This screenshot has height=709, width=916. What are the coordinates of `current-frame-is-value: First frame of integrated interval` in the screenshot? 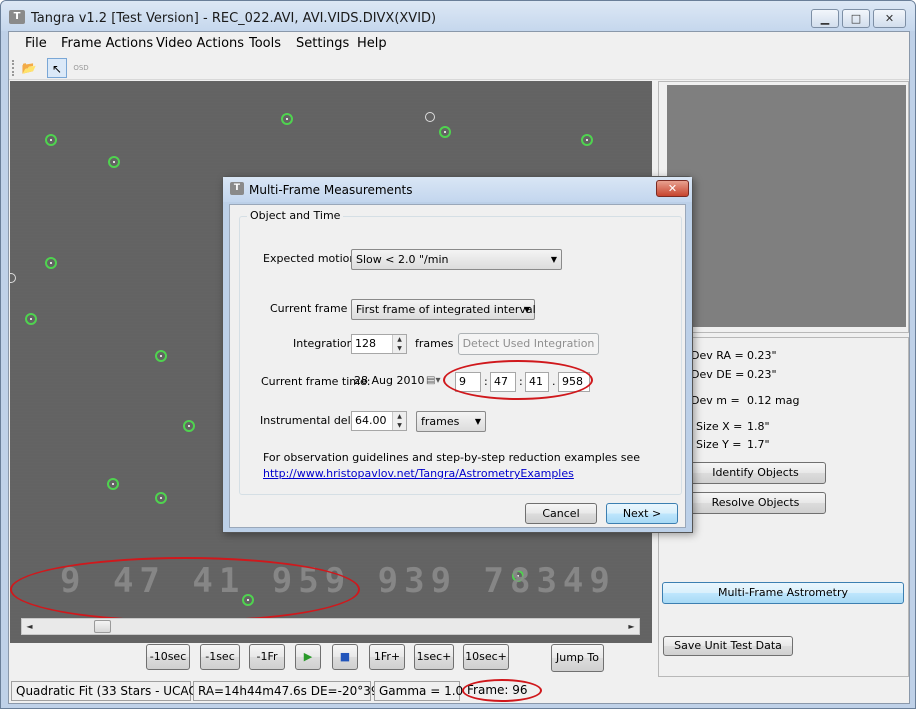 It's located at (446, 309).